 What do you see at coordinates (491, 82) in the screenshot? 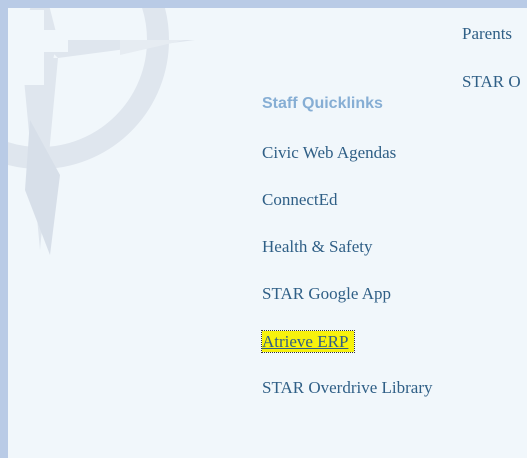
I see `nav-link-star-o: STAR O` at bounding box center [491, 82].